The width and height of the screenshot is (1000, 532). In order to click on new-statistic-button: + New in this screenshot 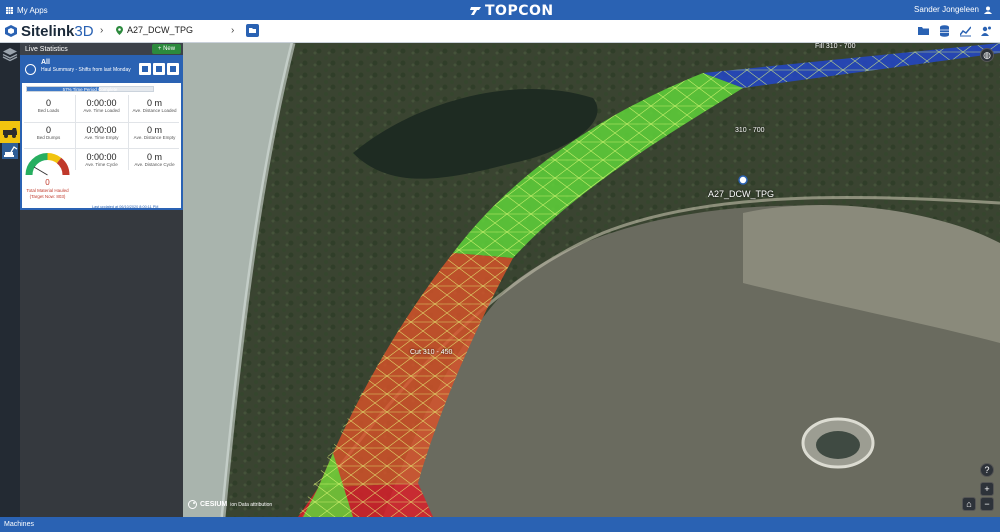, I will do `click(166, 49)`.